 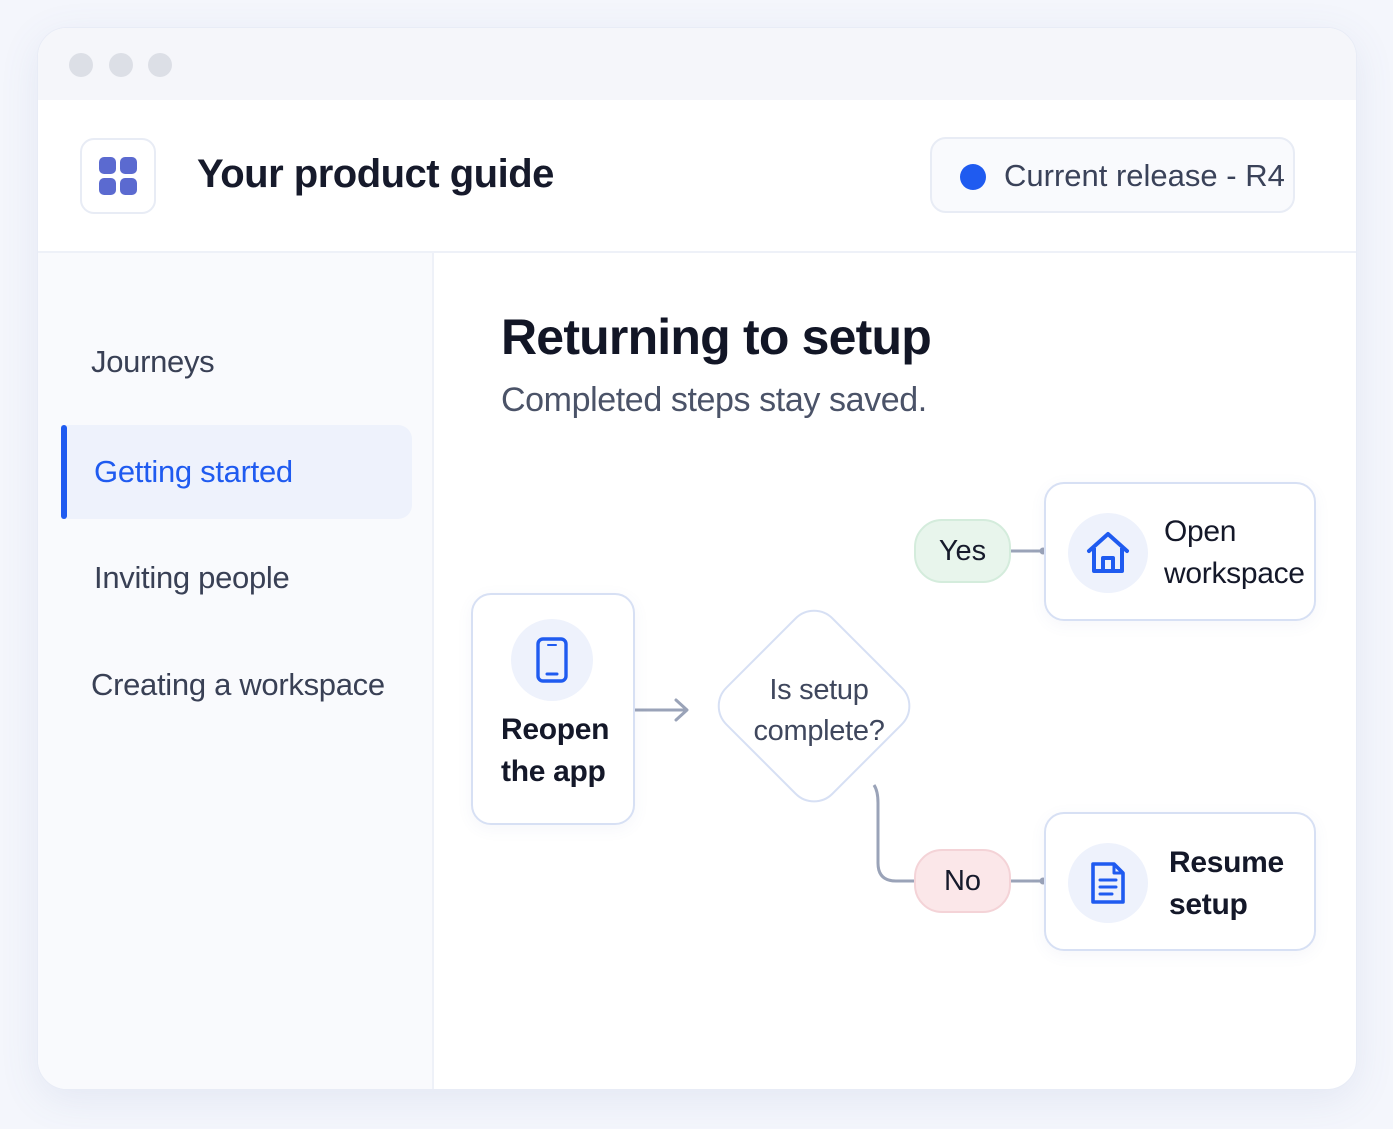 I want to click on apps-grid-icon, so click(x=118, y=176).